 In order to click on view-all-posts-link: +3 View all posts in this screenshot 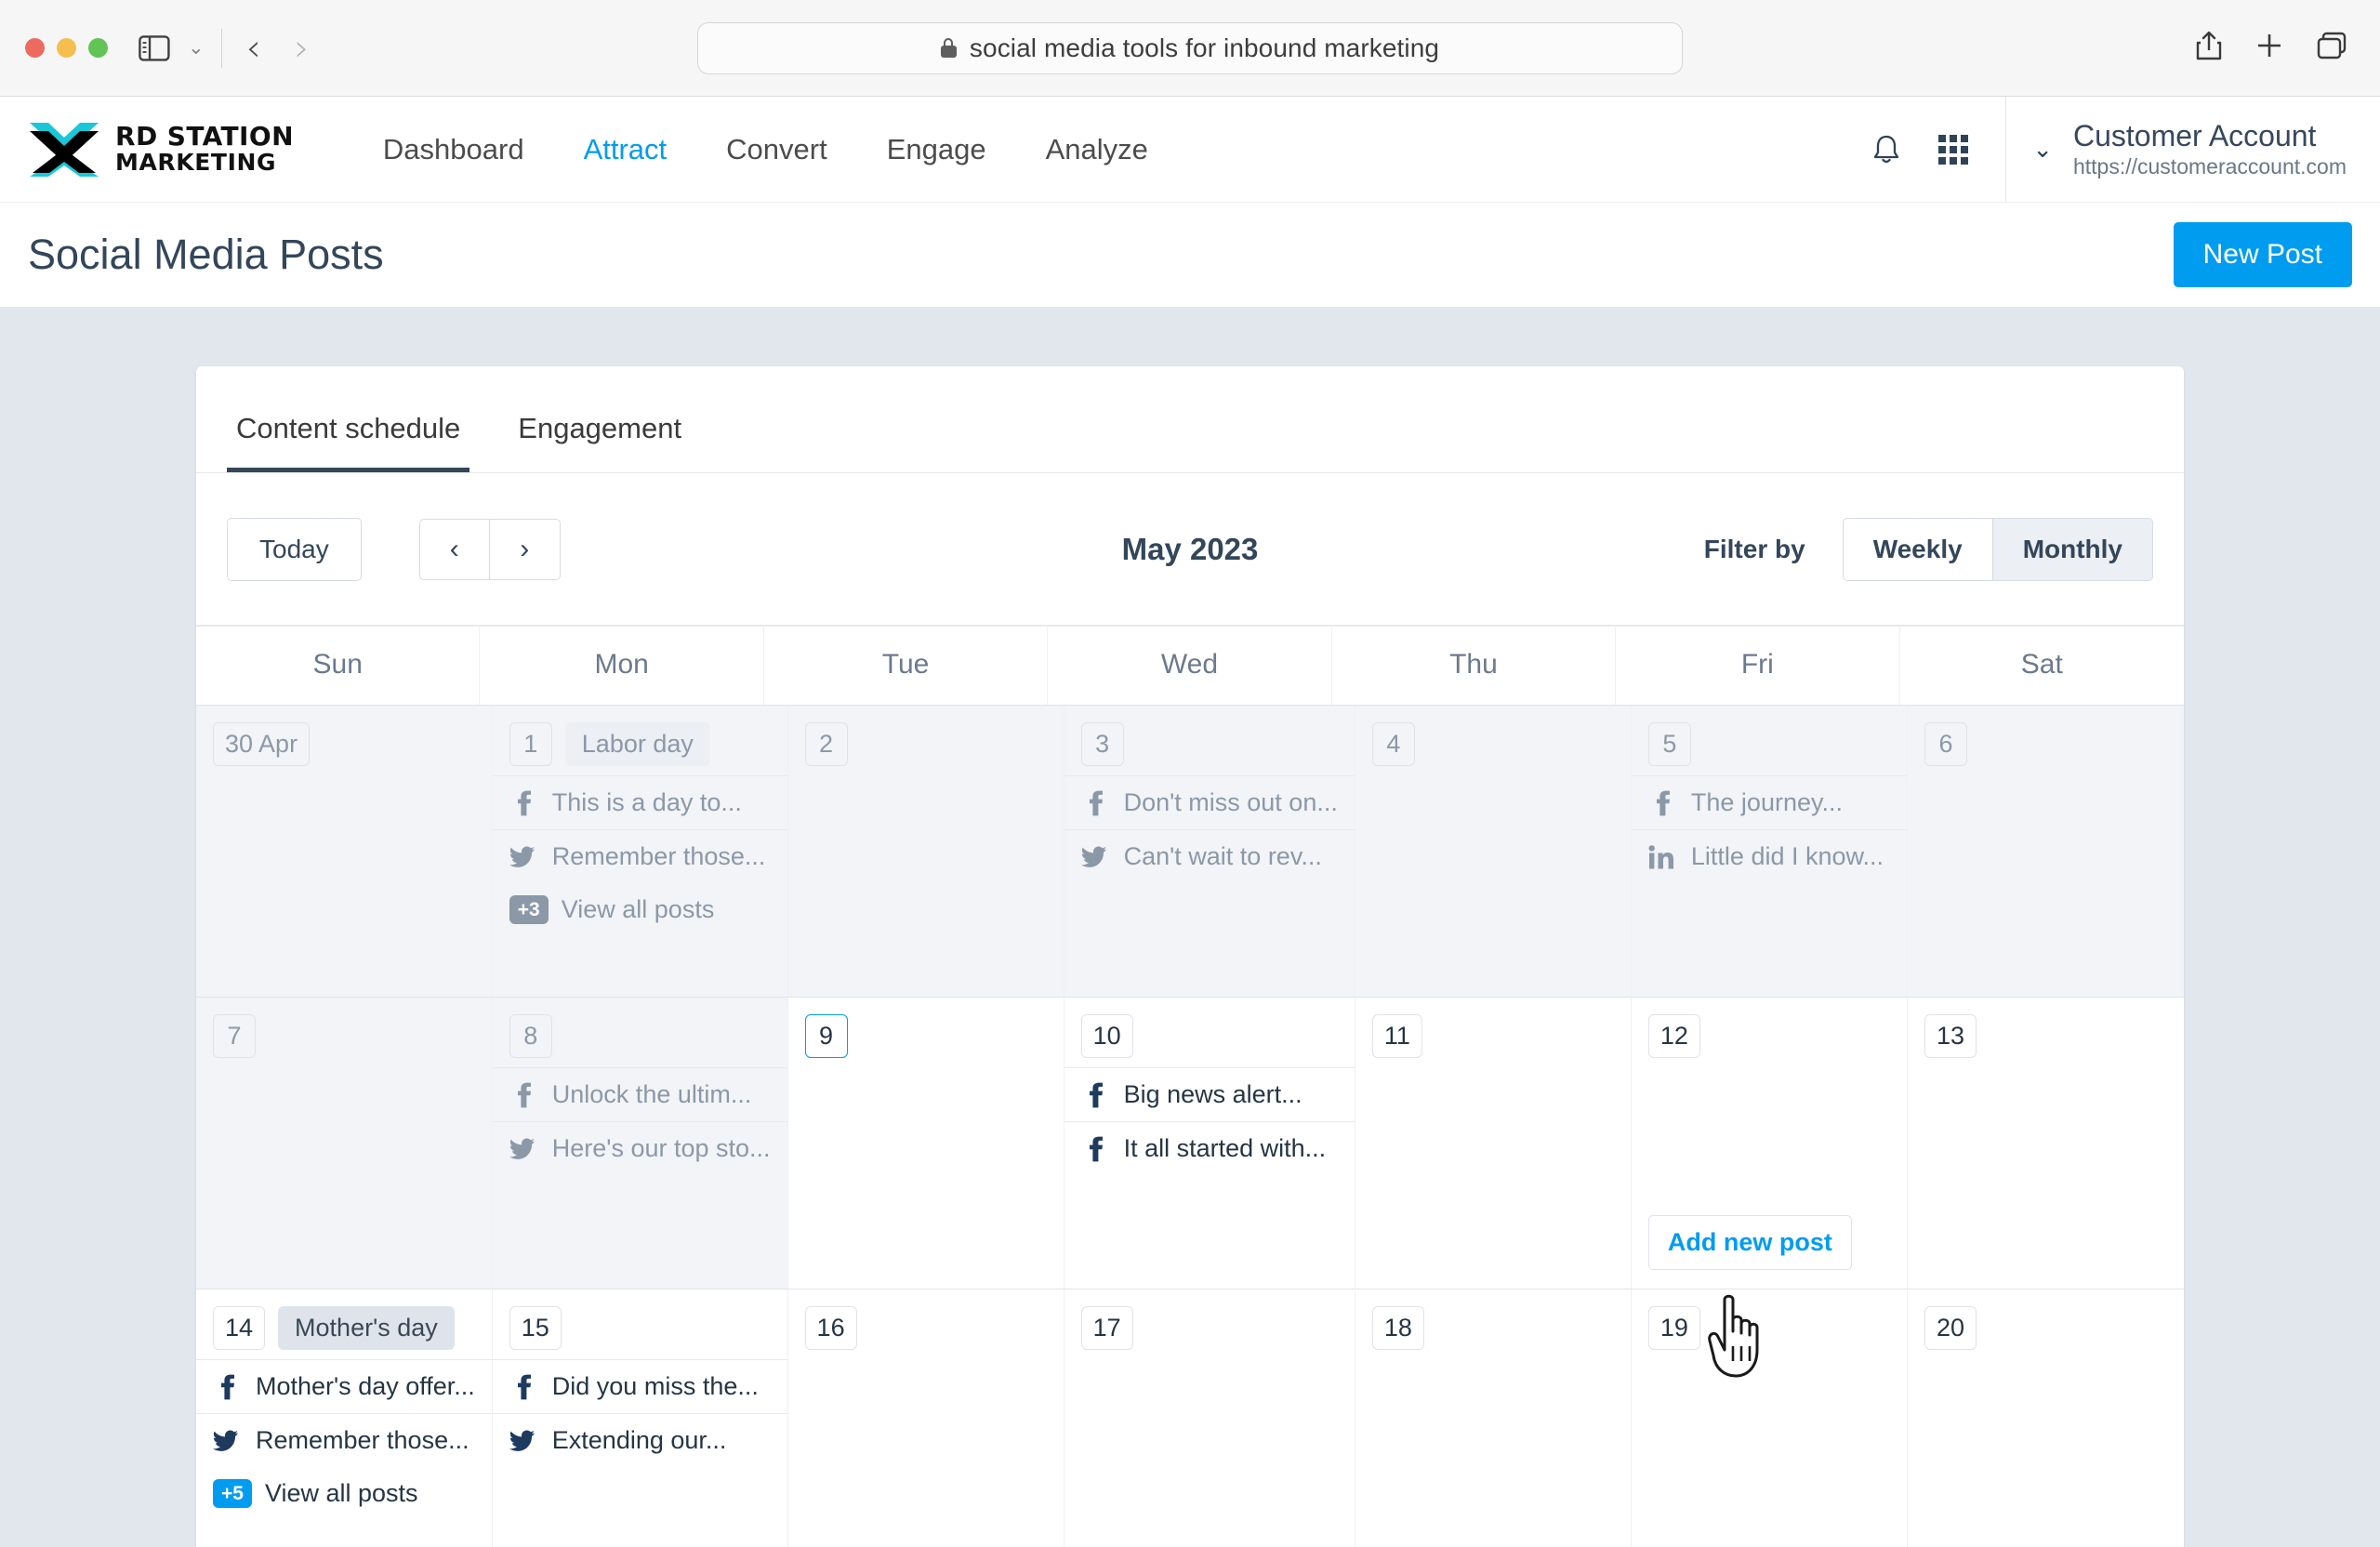, I will do `click(640, 909)`.